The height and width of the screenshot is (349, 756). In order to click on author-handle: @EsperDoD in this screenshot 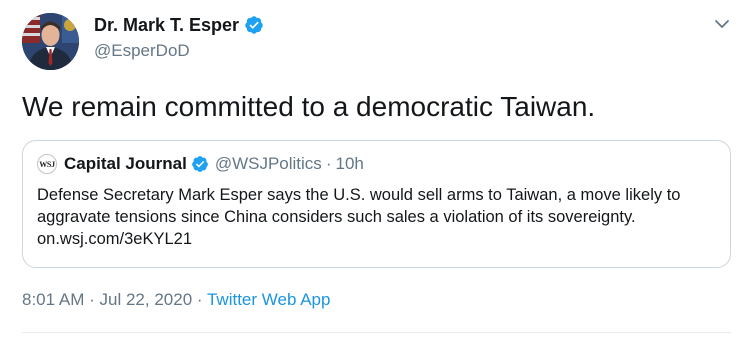, I will do `click(142, 51)`.